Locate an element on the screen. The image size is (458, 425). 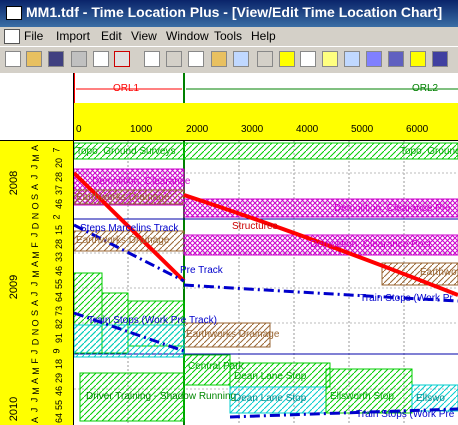
year-label: 2010 is located at coordinates (14, 409).